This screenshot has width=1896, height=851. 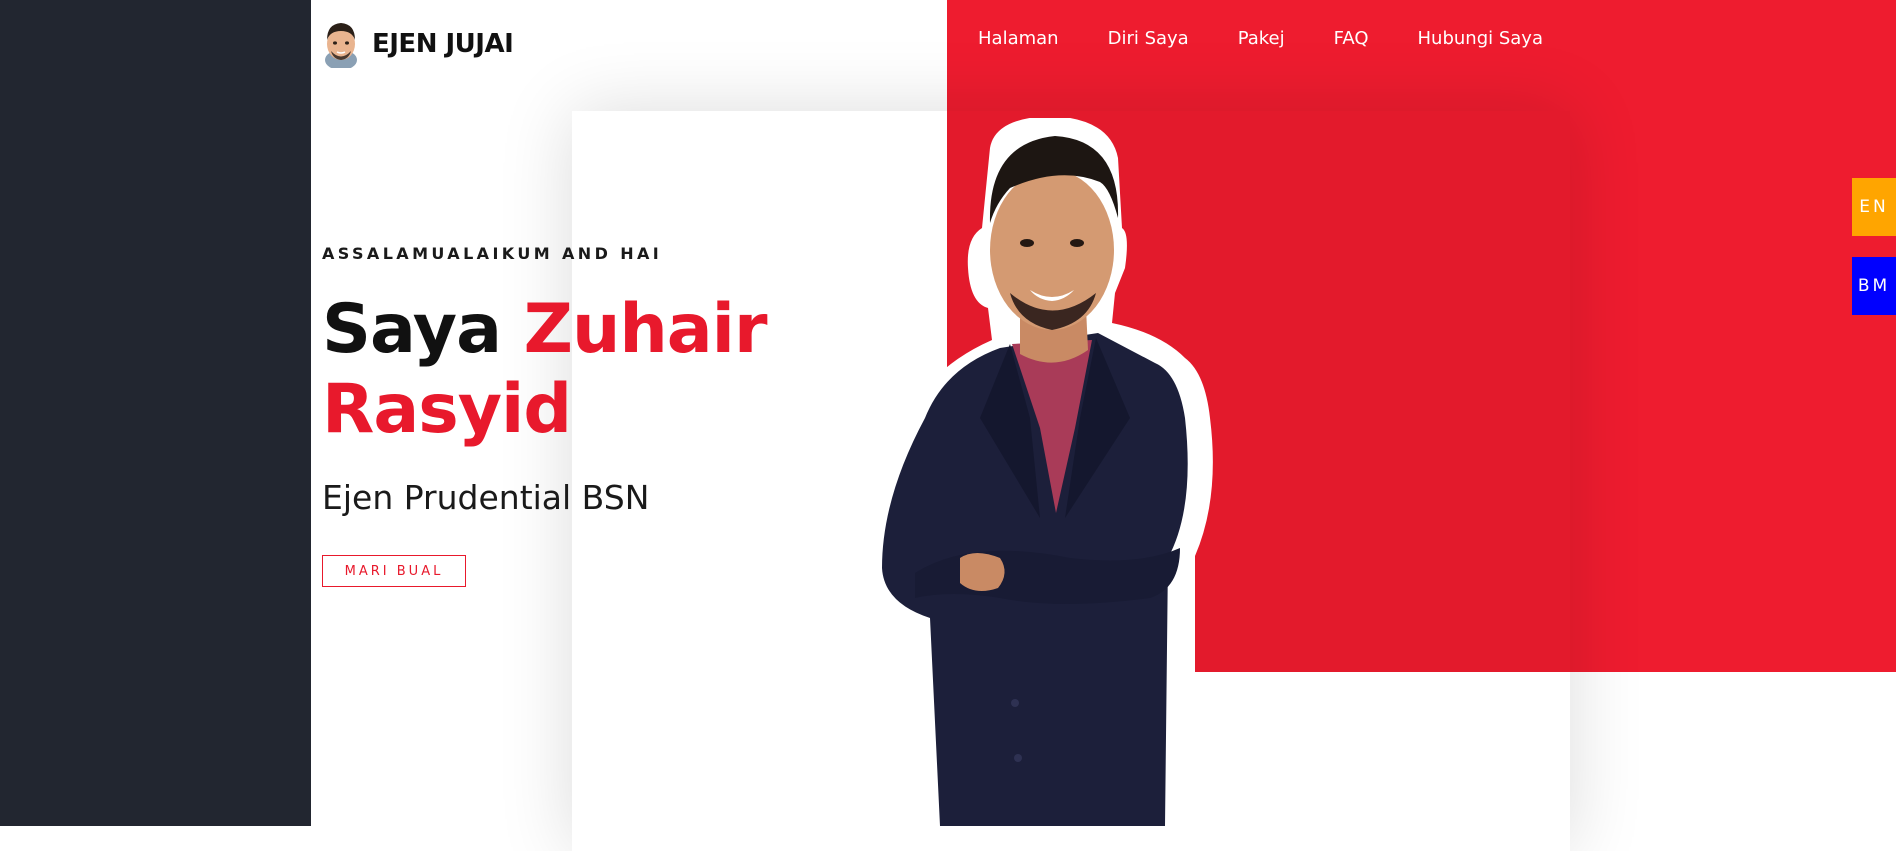 I want to click on hero-greeting: ASSALAMUALAIKUM AND HAI, so click(x=492, y=253).